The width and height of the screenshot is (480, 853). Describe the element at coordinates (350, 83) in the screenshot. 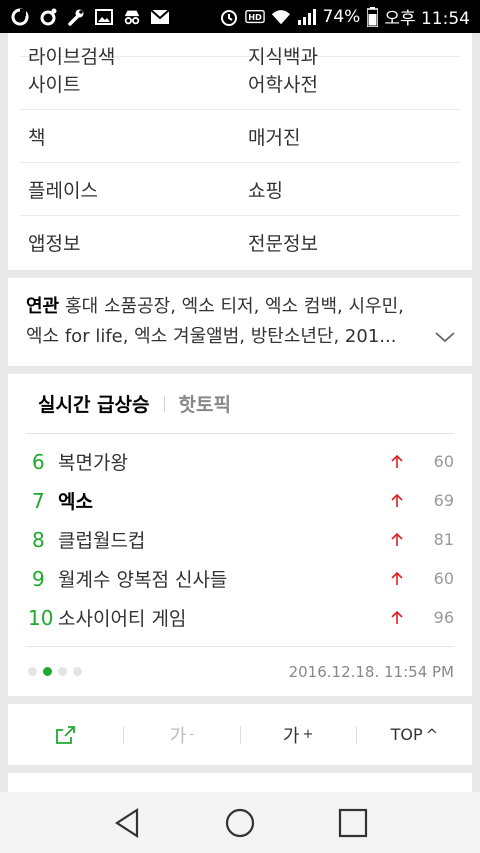

I see `category-dictionary: 어학사전` at that location.